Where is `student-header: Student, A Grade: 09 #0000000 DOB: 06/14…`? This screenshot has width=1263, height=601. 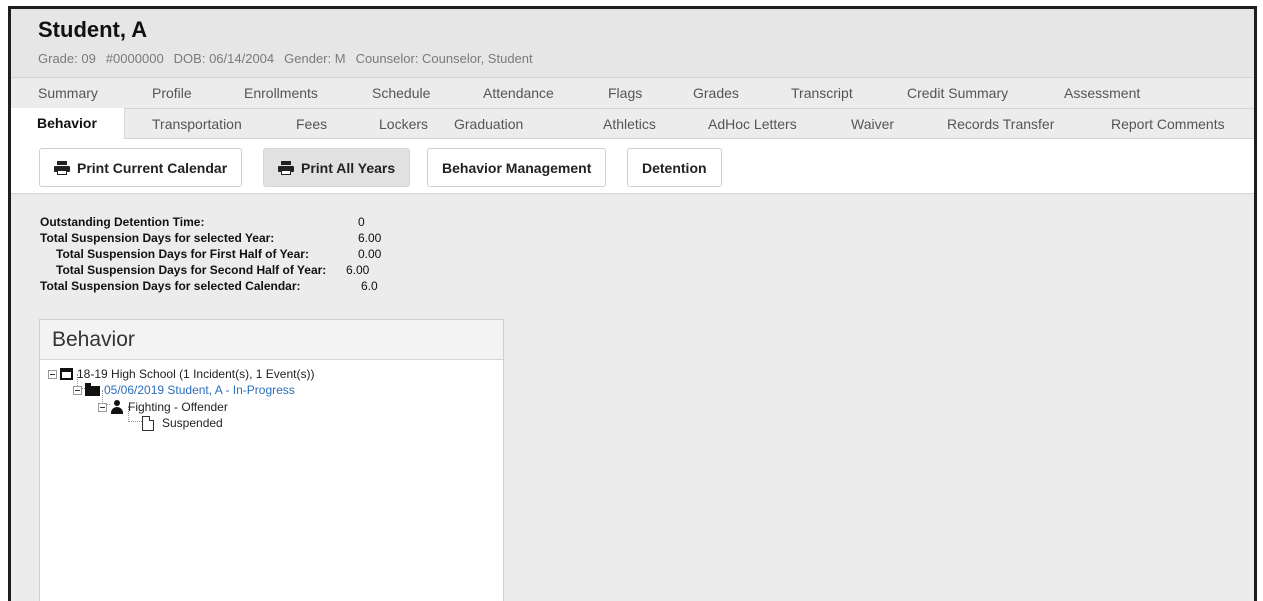 student-header: Student, A Grade: 09 #0000000 DOB: 06/14… is located at coordinates (632, 43).